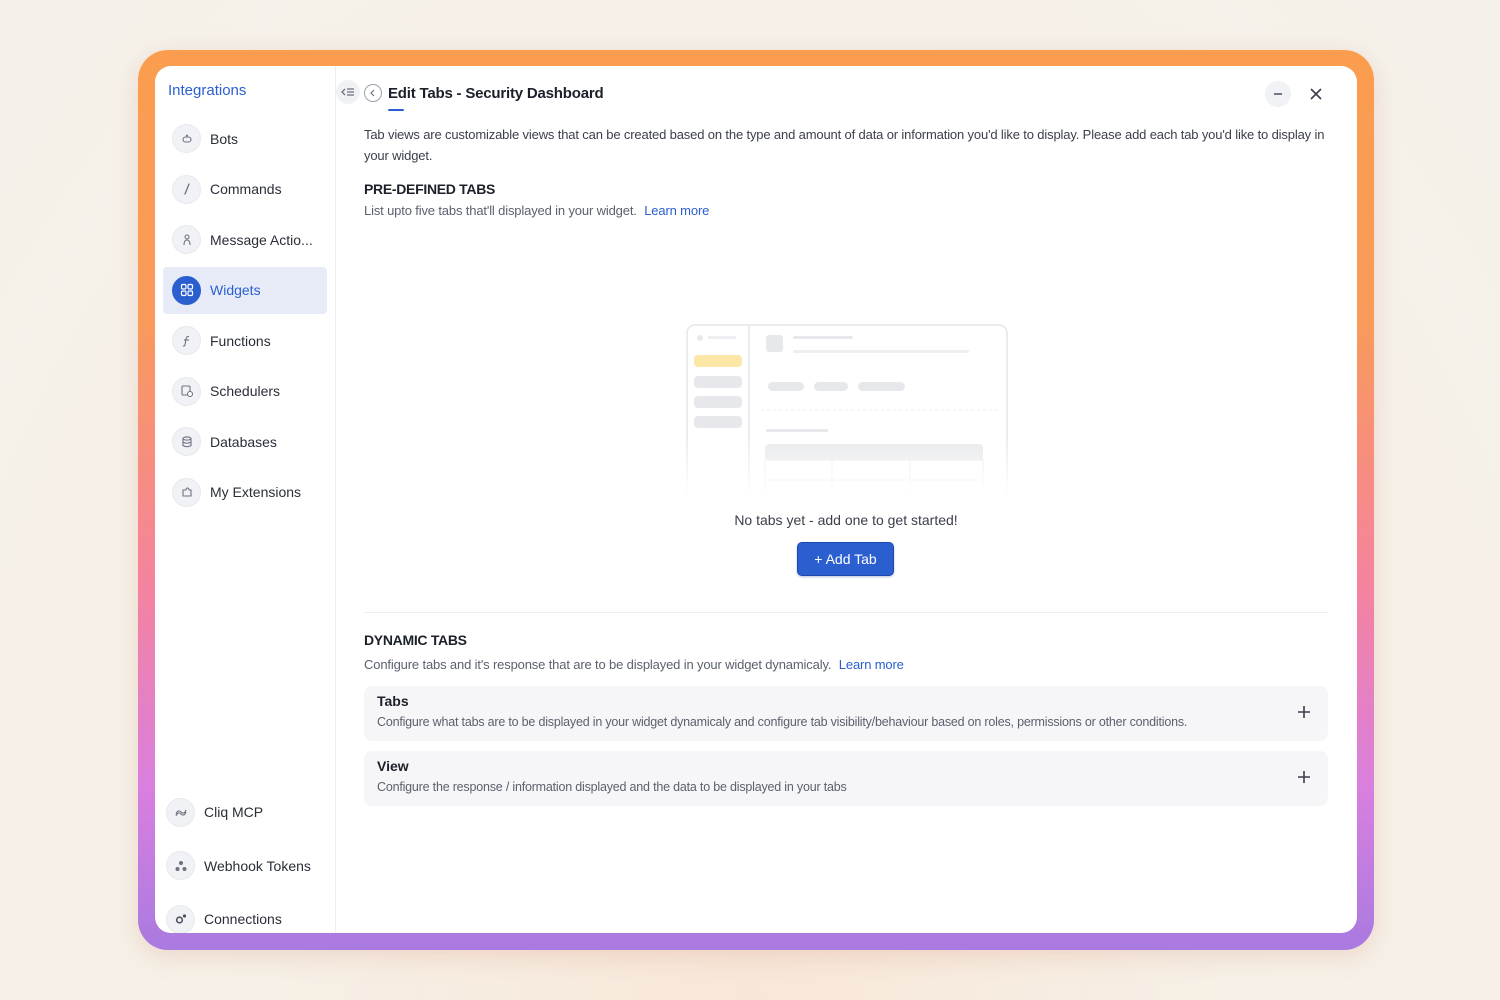 The width and height of the screenshot is (1500, 1000). Describe the element at coordinates (264, 92) in the screenshot. I see `sidebar-header: Integrations` at that location.